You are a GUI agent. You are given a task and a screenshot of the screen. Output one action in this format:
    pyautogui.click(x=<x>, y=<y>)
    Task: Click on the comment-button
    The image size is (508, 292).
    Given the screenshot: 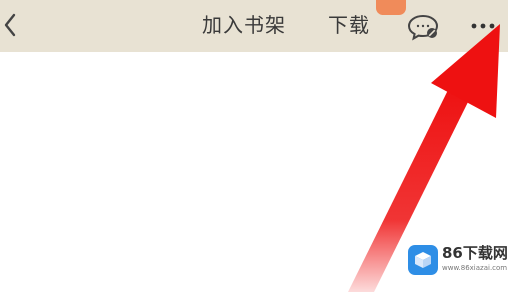 What is the action you would take?
    pyautogui.click(x=423, y=27)
    